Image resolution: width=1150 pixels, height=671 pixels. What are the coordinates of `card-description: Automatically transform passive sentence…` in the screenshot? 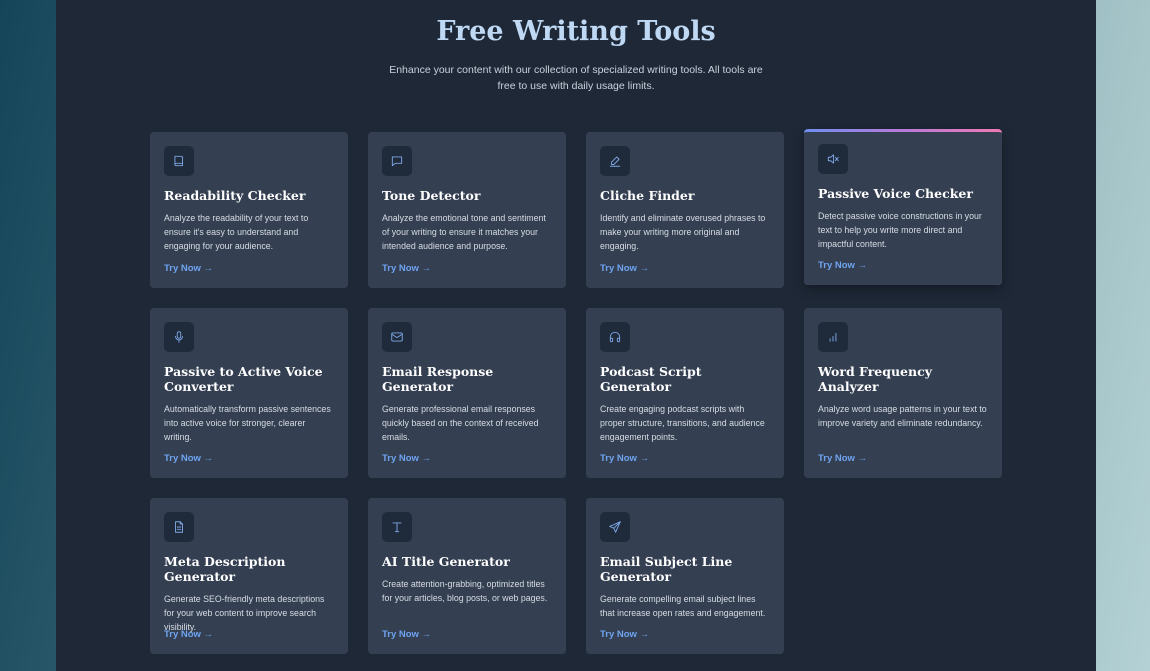 It's located at (247, 423).